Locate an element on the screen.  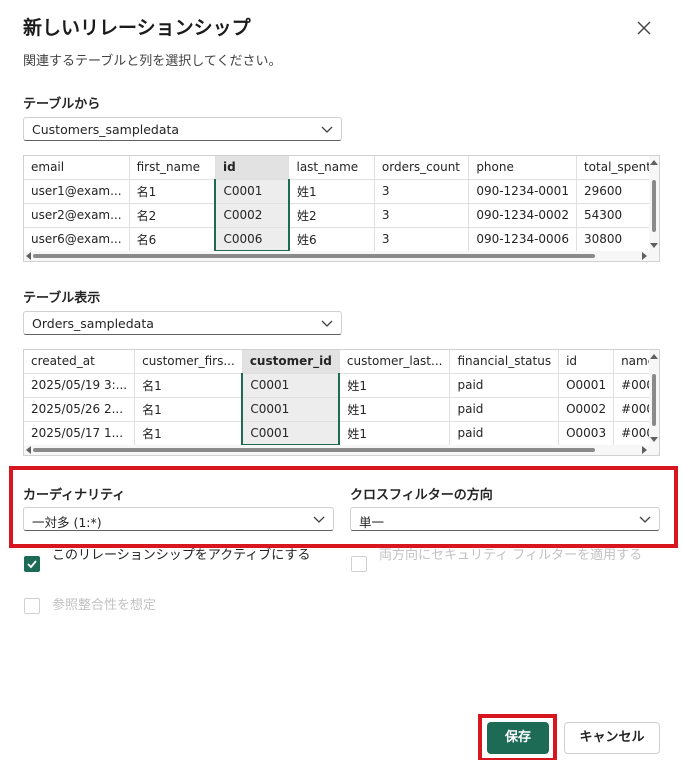
table-cell: 090-1234-0001 is located at coordinates (522, 191).